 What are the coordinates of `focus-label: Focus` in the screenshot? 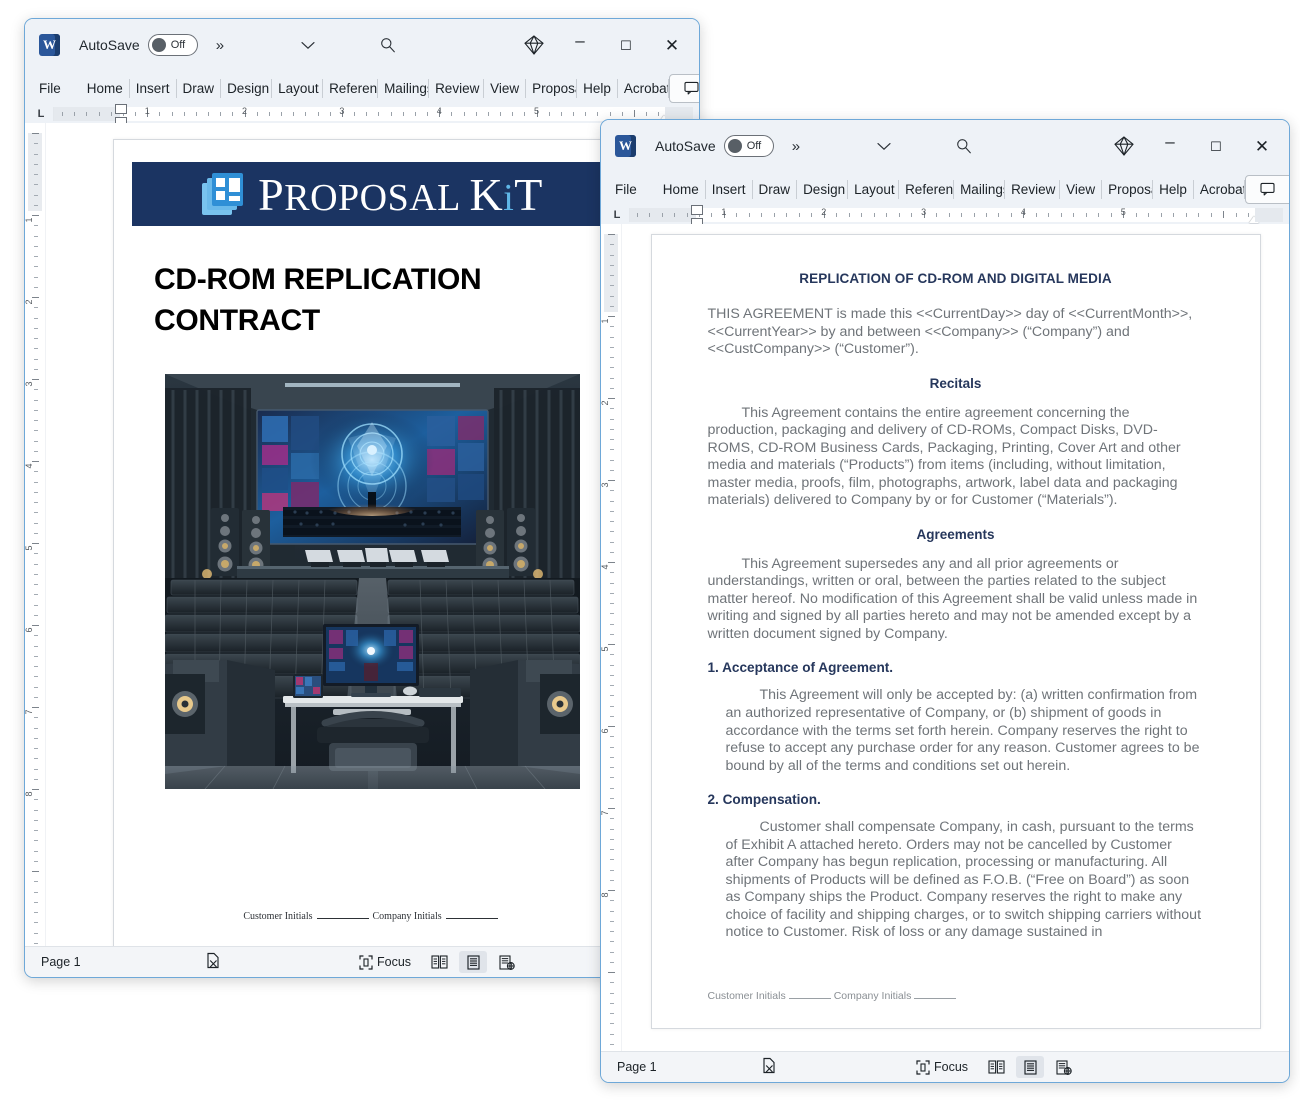 It's located at (394, 962).